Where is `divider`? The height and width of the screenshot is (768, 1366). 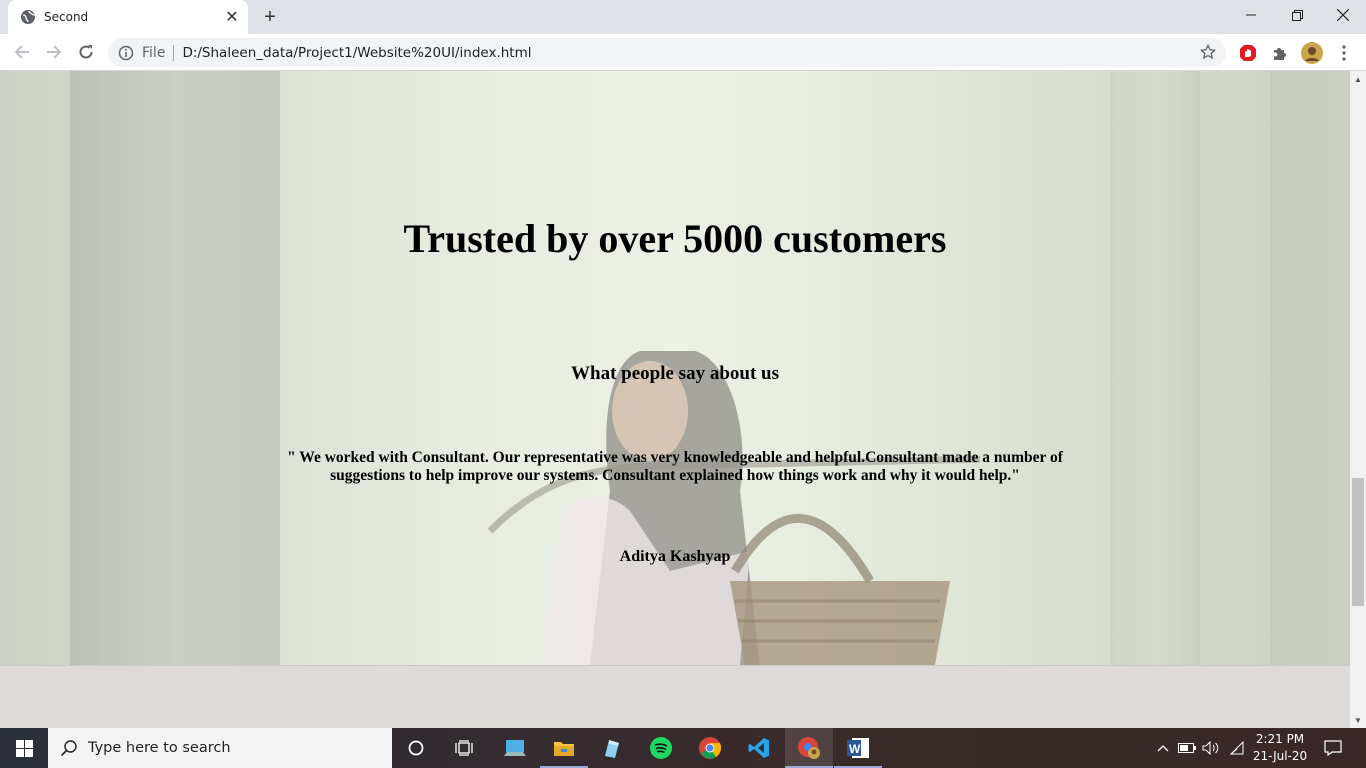
divider is located at coordinates (174, 52).